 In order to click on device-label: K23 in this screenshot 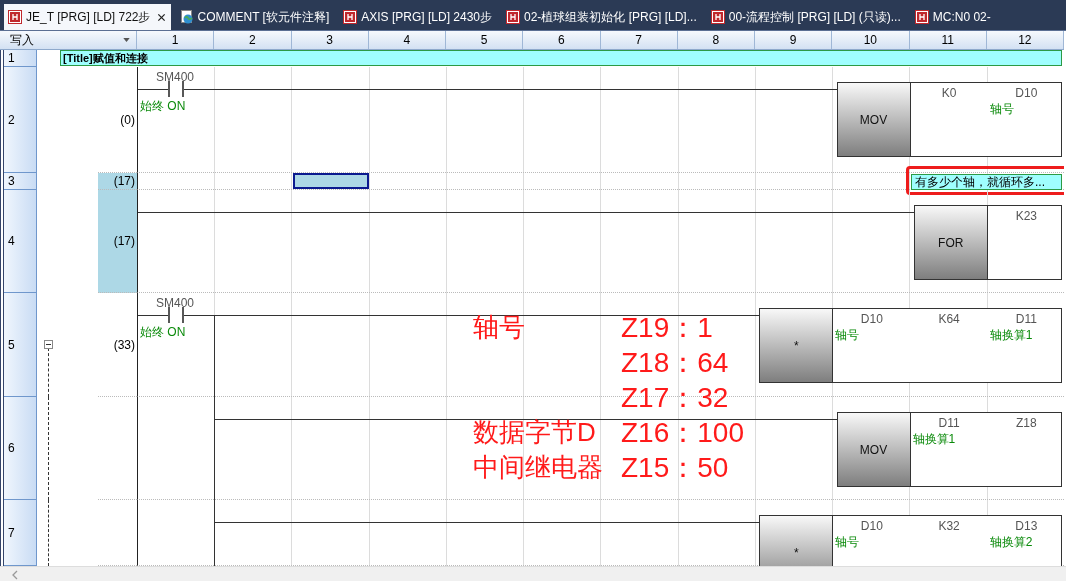, I will do `click(1026, 216)`.